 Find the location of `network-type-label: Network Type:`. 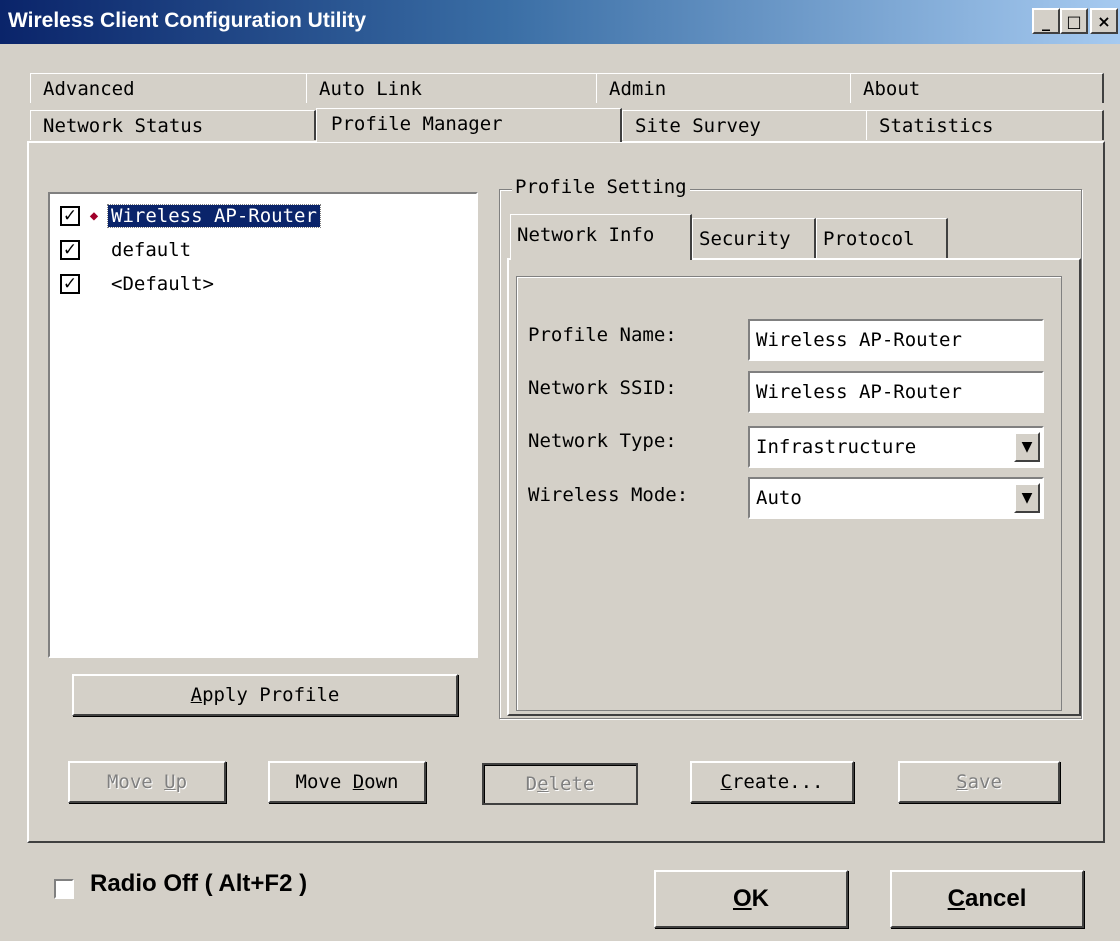

network-type-label: Network Type: is located at coordinates (602, 441).